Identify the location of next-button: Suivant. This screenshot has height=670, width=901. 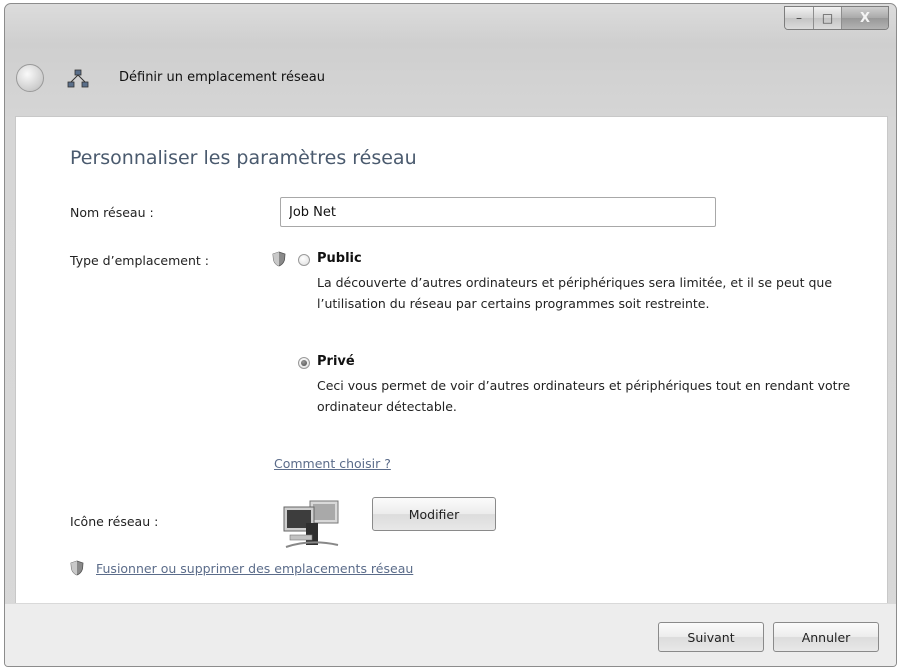
(711, 637).